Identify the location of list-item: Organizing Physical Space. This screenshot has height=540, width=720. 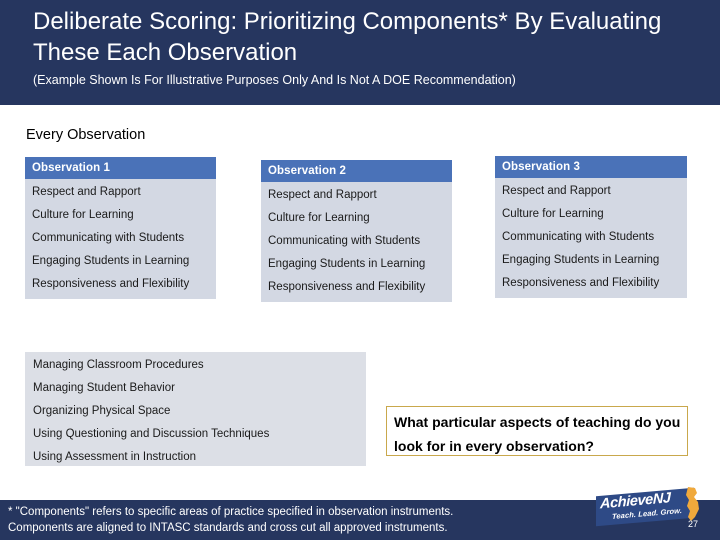
(102, 411).